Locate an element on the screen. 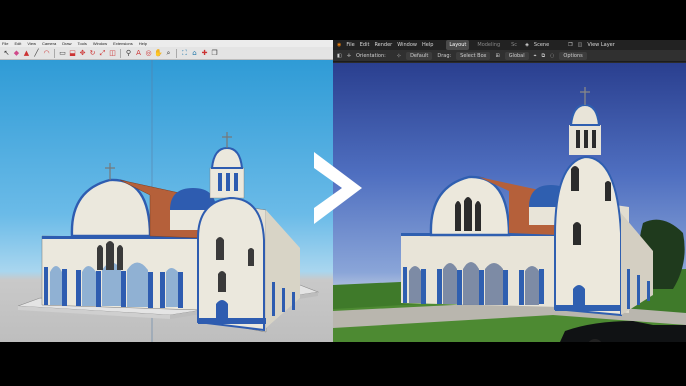 The width and height of the screenshot is (686, 386). rectangle-icon: ▭ is located at coordinates (62, 53).